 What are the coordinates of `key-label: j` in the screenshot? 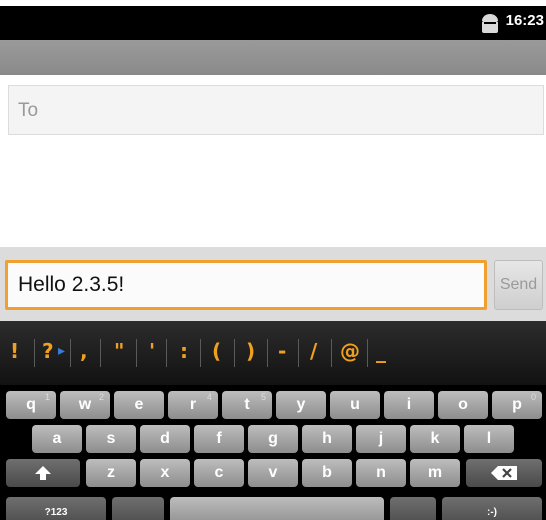 It's located at (381, 438).